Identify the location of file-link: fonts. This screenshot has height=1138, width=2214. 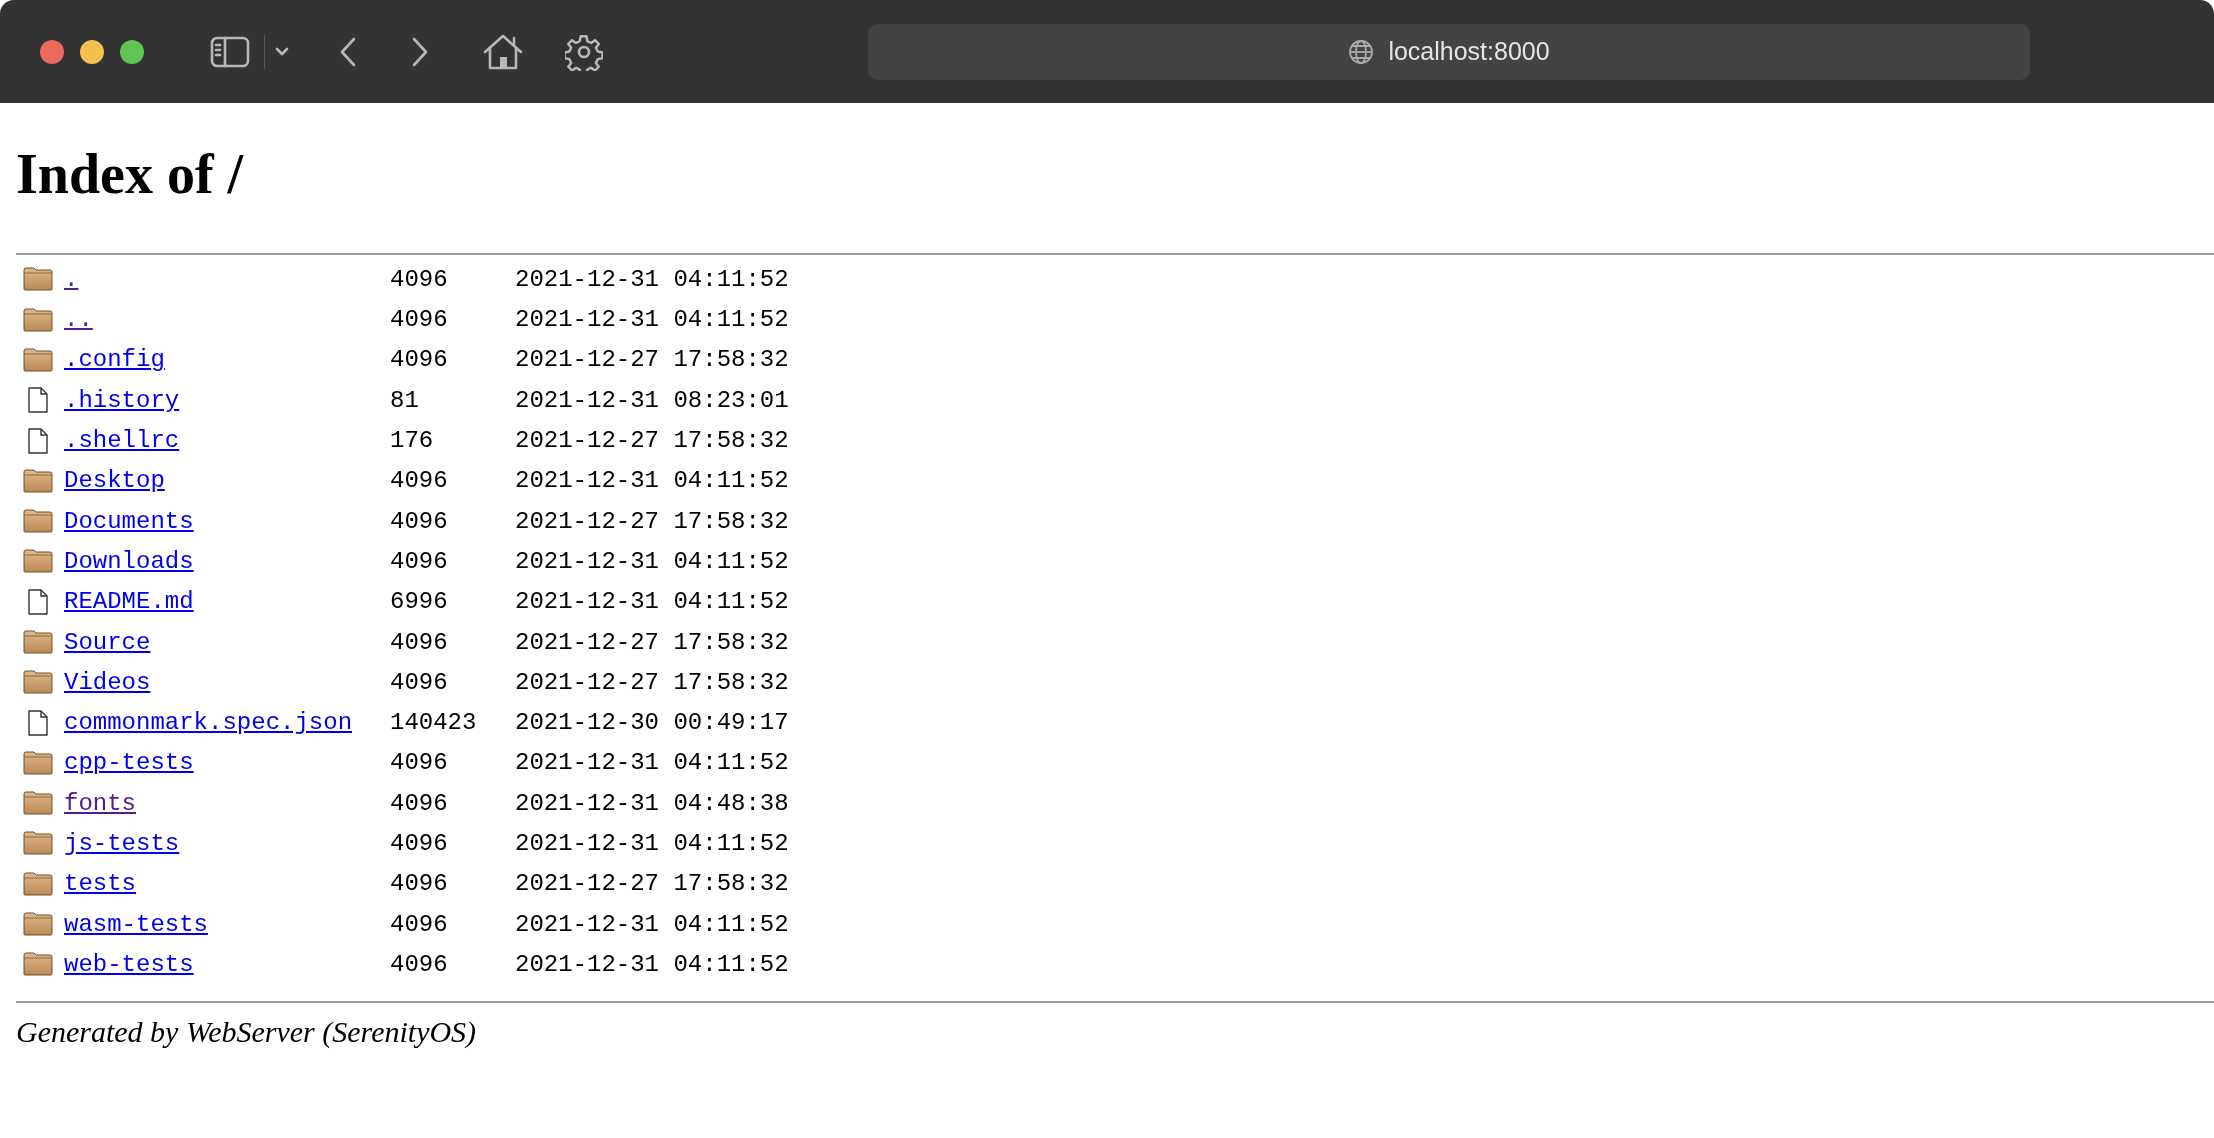
(227, 803).